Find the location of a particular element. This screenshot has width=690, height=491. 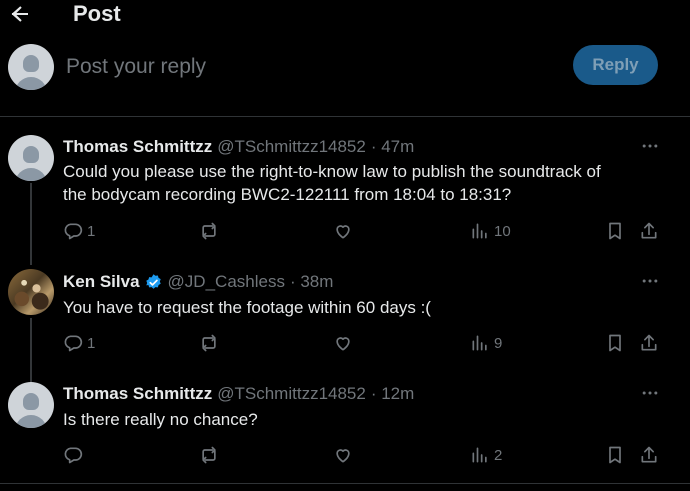

post-header: Thomas Schmittzz @TSchmittzz14852 · 47m is located at coordinates (238, 147).